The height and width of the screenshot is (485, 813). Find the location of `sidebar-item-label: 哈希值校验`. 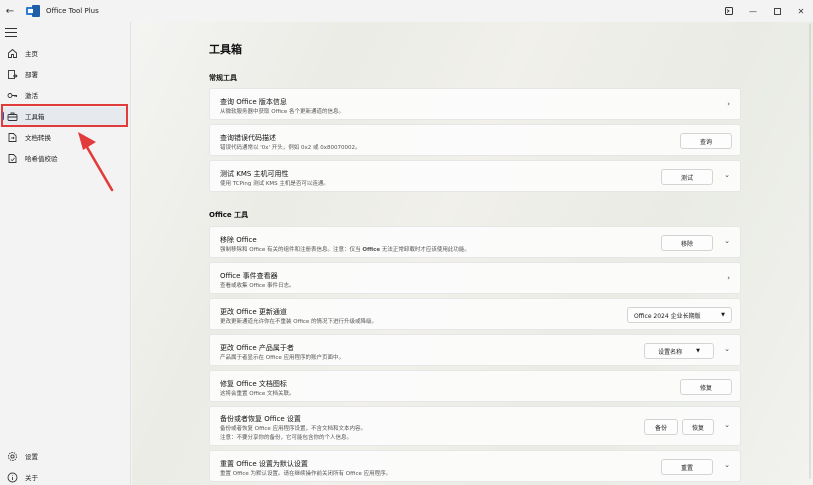

sidebar-item-label: 哈希值校验 is located at coordinates (41, 159).